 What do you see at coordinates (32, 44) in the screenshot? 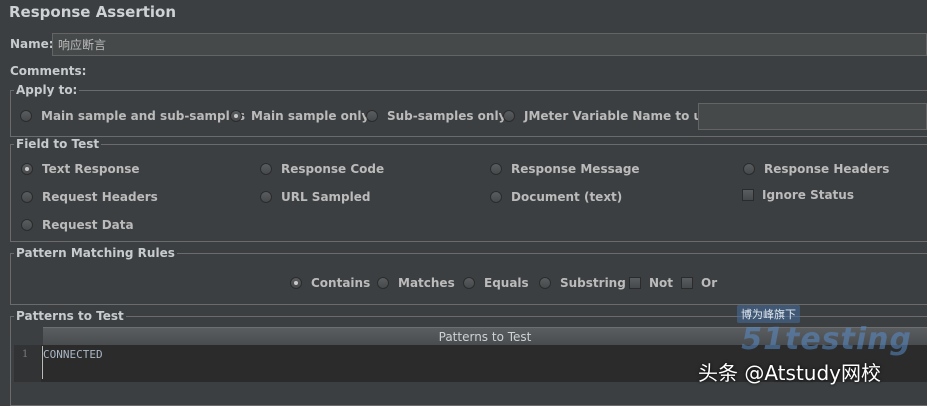
I see `name-label: Name:` at bounding box center [32, 44].